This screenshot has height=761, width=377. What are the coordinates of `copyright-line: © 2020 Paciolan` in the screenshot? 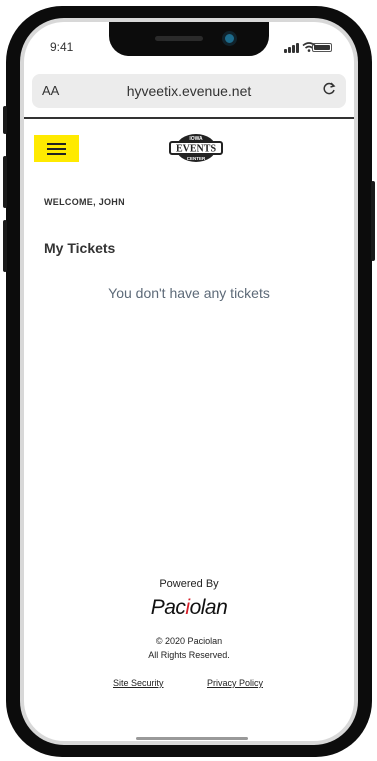 It's located at (189, 641).